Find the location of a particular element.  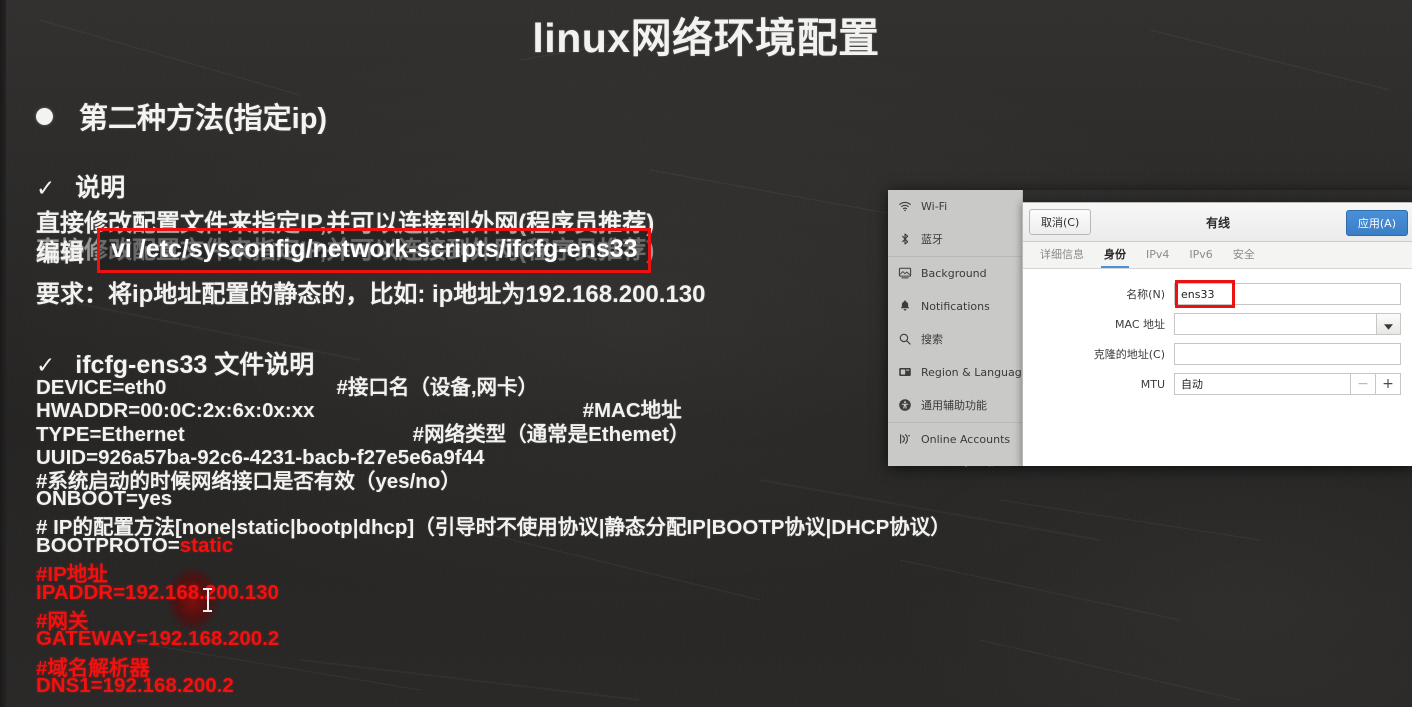

tab-ipv4: IPv4 is located at coordinates (1157, 255).